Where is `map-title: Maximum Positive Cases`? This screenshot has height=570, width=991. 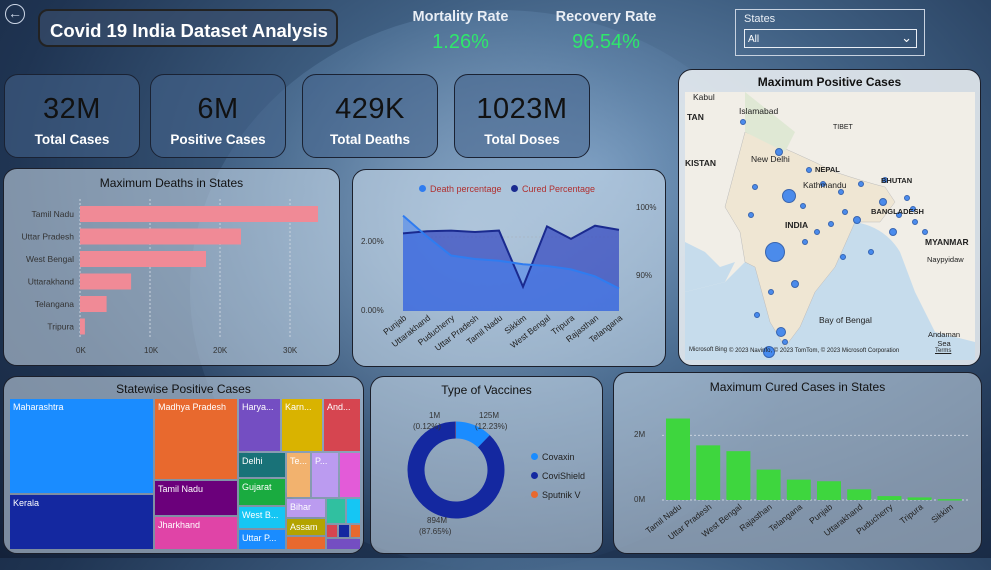 map-title: Maximum Positive Cases is located at coordinates (829, 82).